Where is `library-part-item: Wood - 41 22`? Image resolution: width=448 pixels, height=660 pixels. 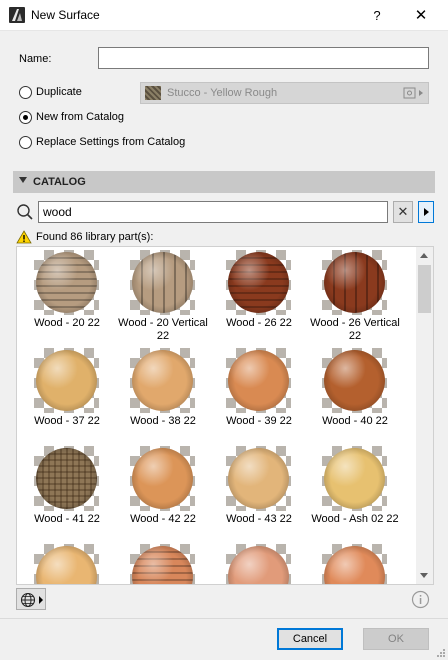
library-part-item: Wood - 41 22 is located at coordinates (67, 491).